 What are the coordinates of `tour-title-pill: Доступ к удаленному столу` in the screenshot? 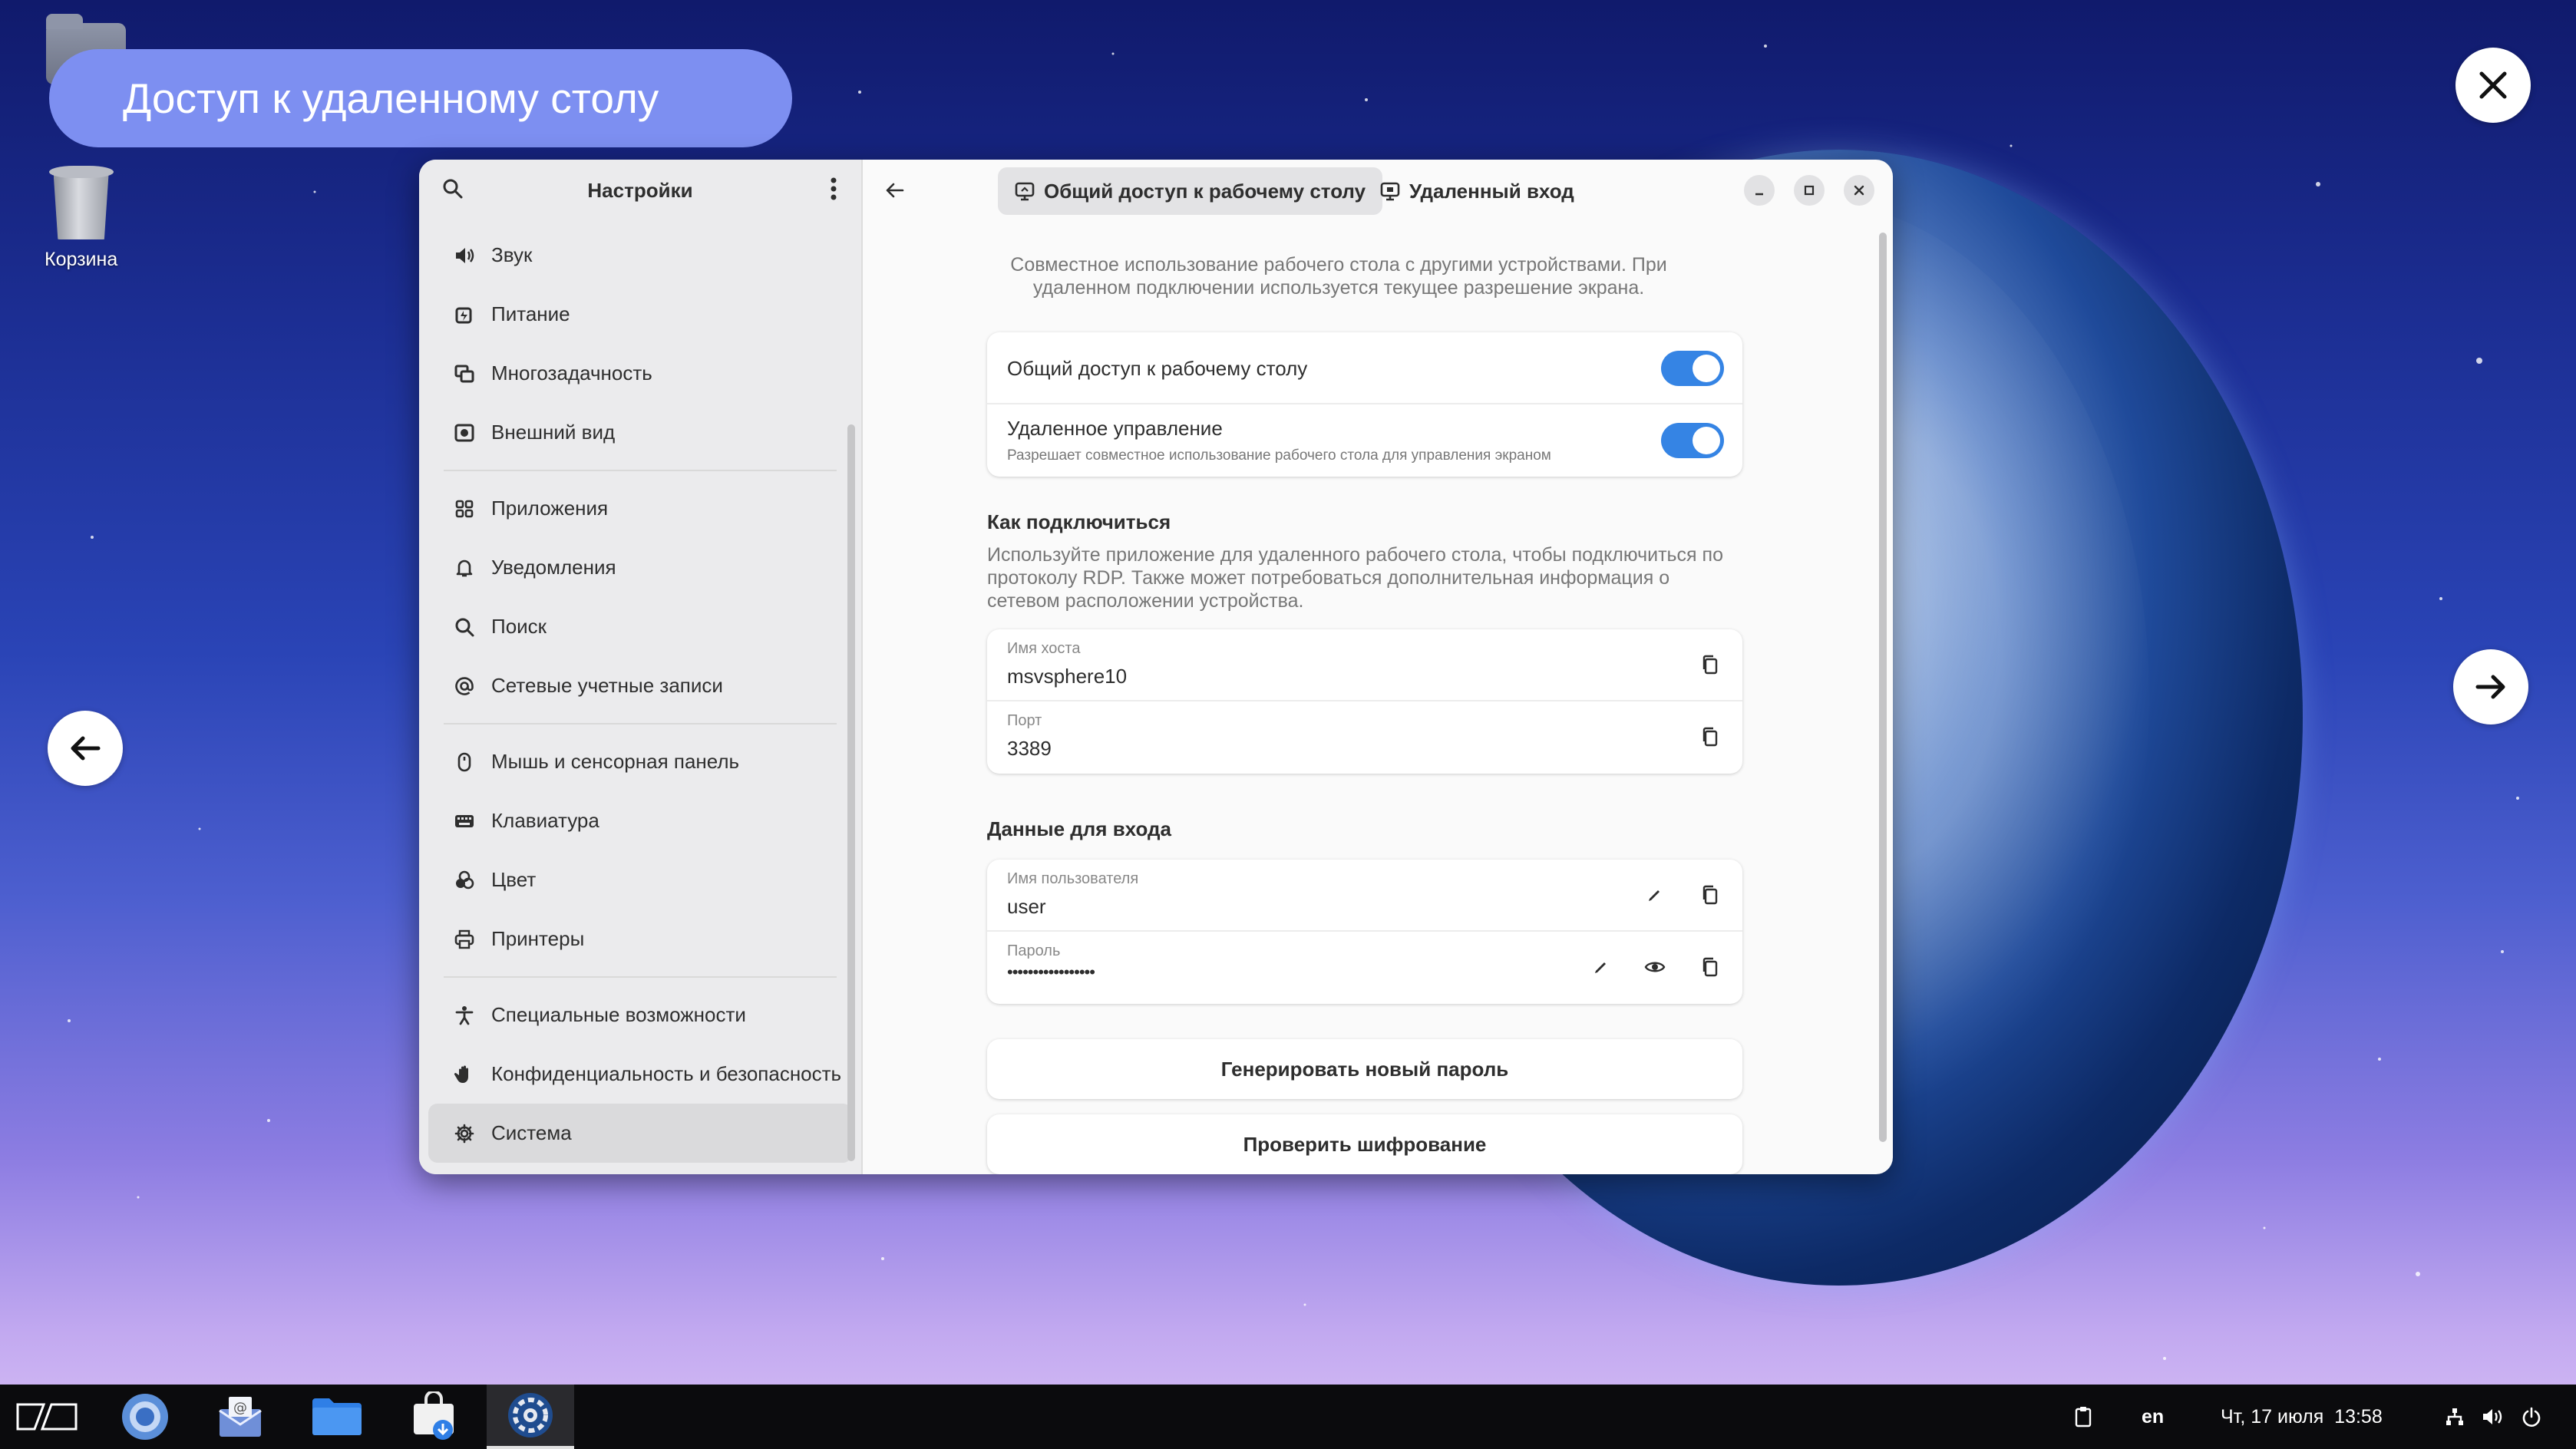 It's located at (420, 98).